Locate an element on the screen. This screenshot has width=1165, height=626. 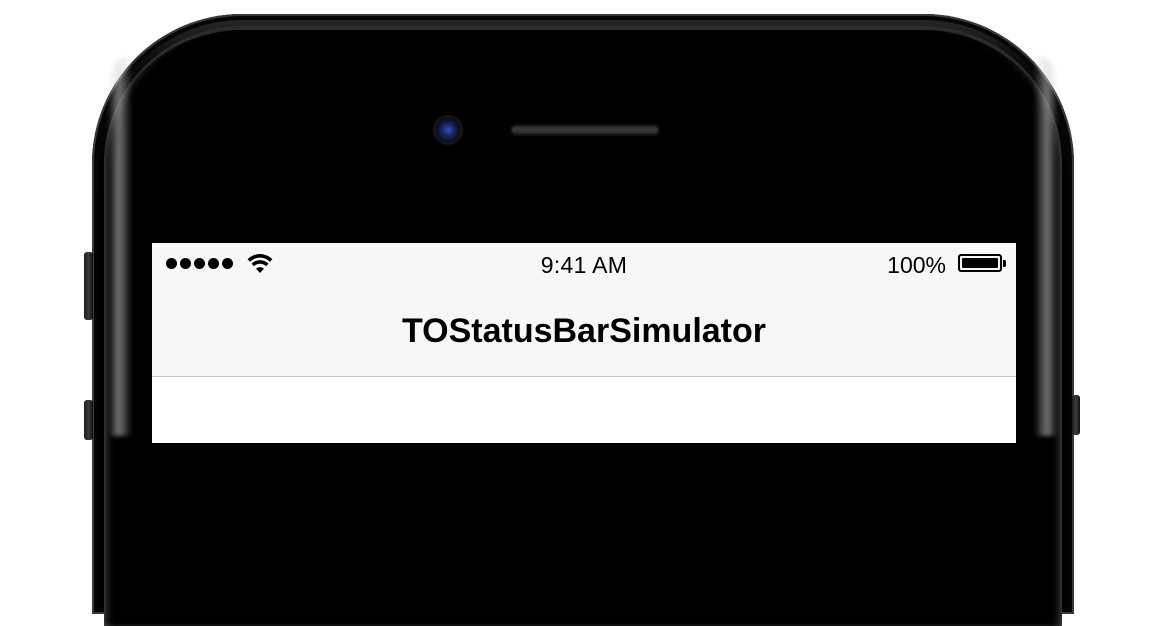
status-bar: 9:41 AM 100% is located at coordinates (584, 264).